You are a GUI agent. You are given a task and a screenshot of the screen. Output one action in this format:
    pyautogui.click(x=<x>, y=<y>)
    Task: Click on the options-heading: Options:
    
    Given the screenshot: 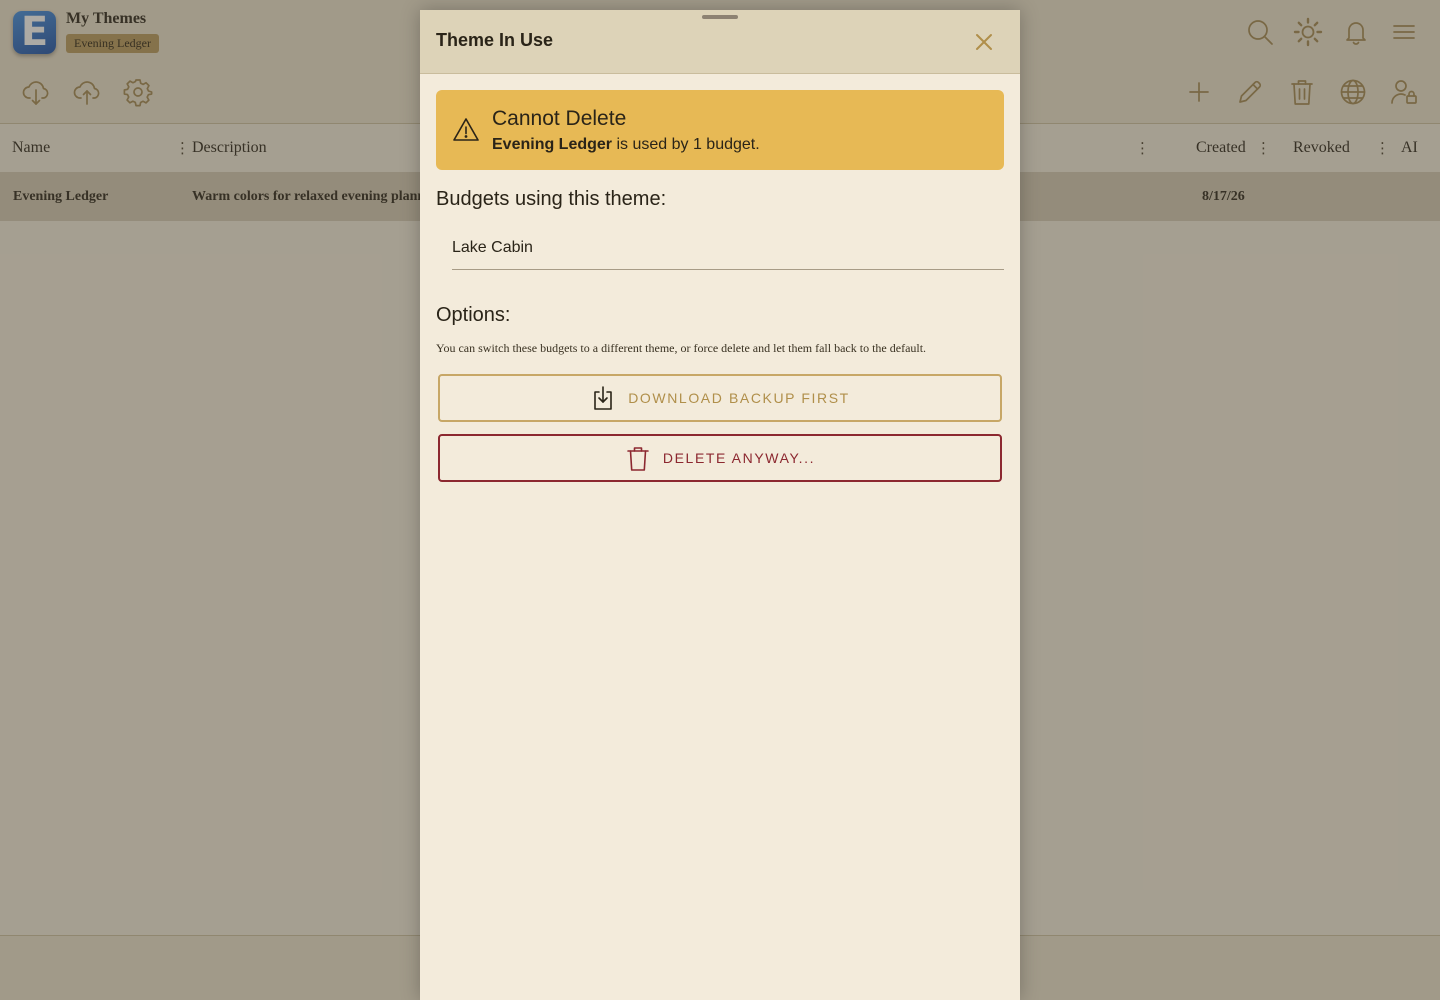 What is the action you would take?
    pyautogui.click(x=473, y=315)
    